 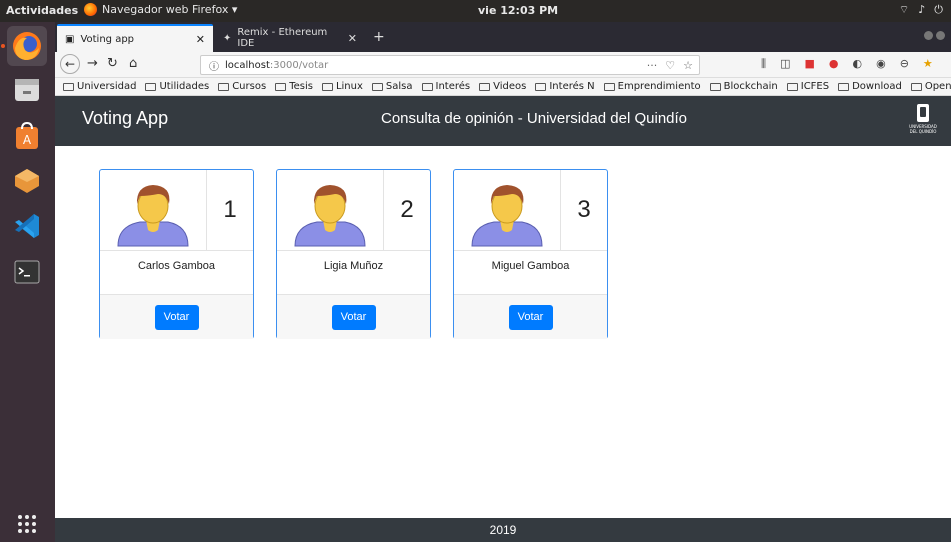 What do you see at coordinates (99, 86) in the screenshot?
I see `bookmark-folder: Universidad` at bounding box center [99, 86].